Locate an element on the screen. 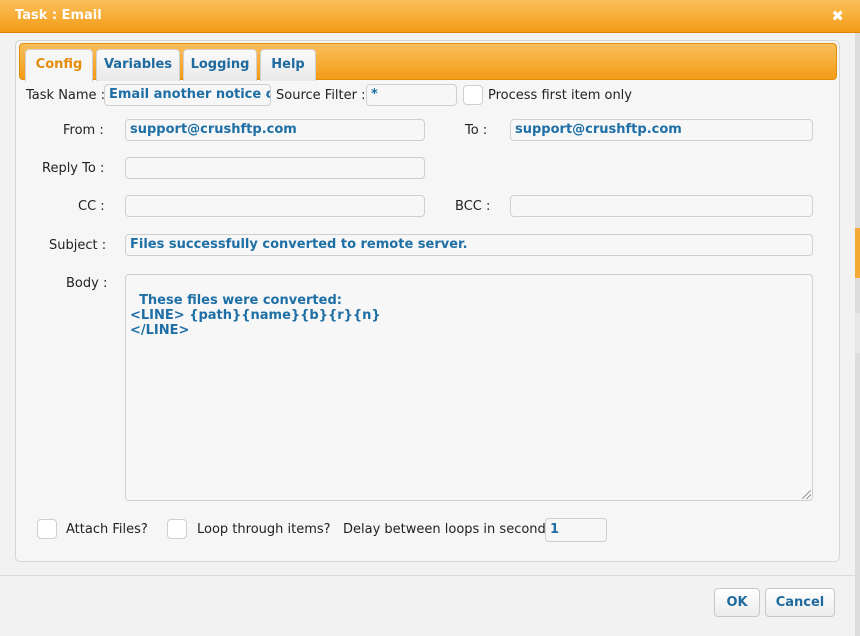  attach-files-checkbox is located at coordinates (47, 529).